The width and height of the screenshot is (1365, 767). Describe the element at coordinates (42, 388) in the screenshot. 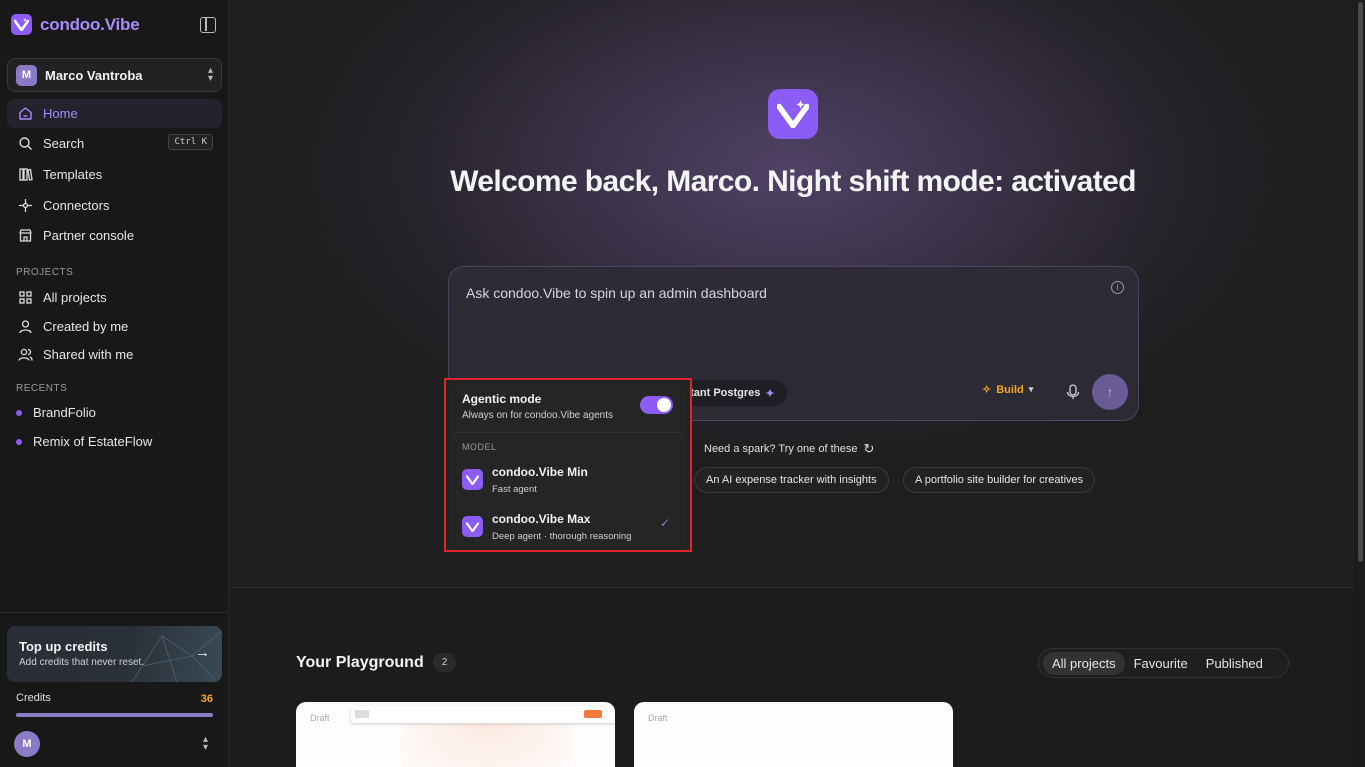

I see `recents-section-label: RECENTS` at that location.